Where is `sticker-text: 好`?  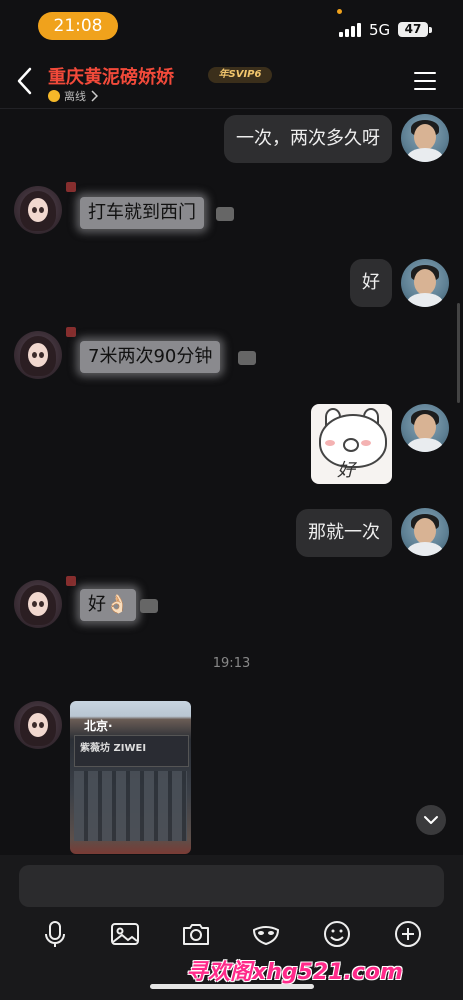 sticker-text: 好 is located at coordinates (346, 470).